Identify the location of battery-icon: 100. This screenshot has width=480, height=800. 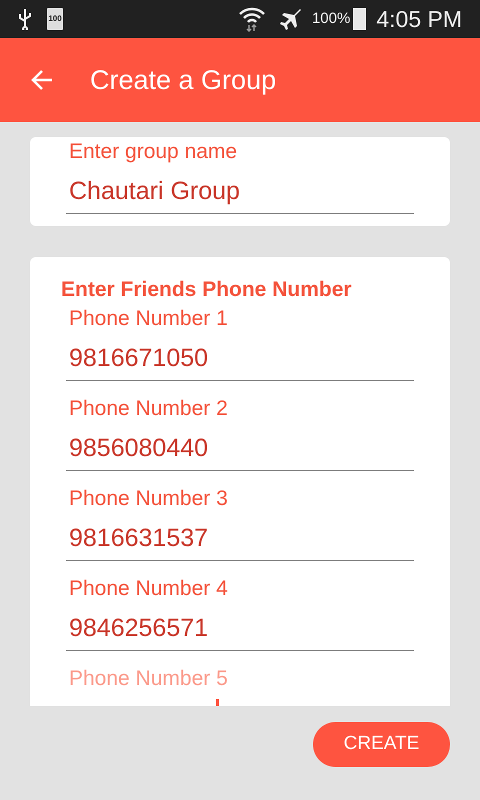
(55, 19).